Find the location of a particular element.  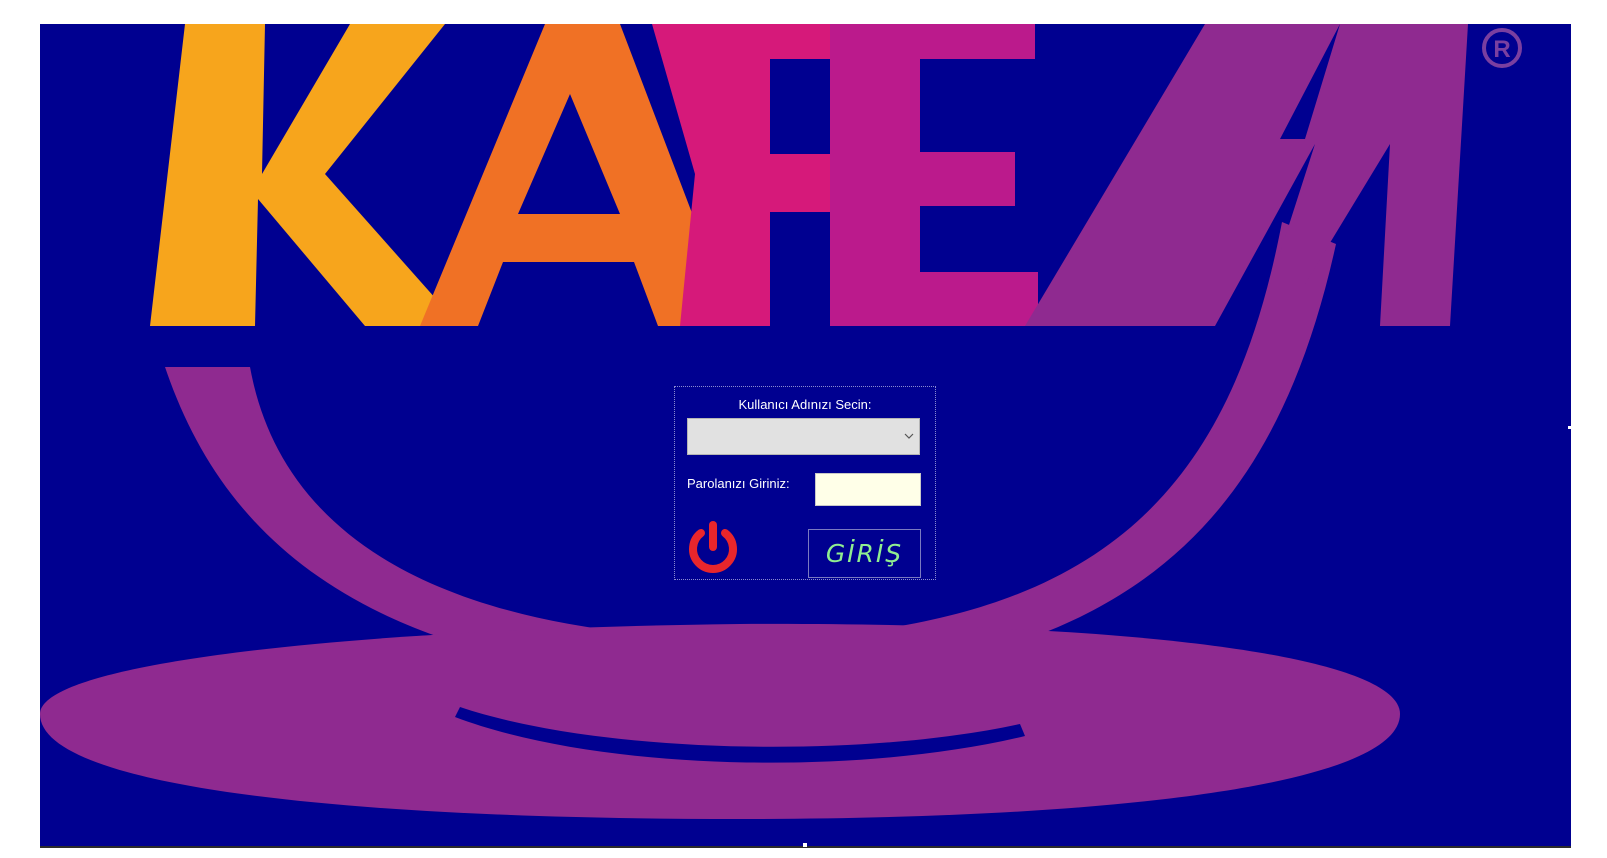

password-label: Parolanızı Giriniz: is located at coordinates (738, 483).